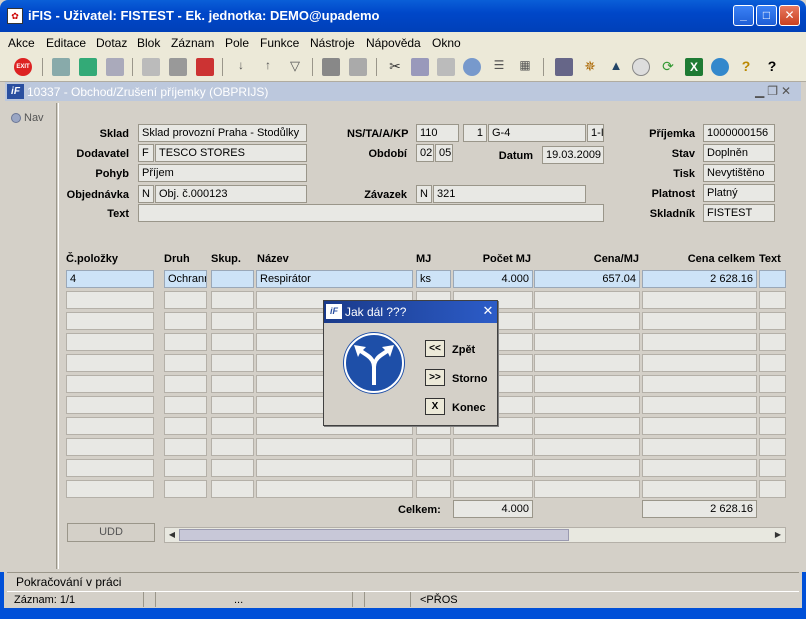 The width and height of the screenshot is (806, 619). Describe the element at coordinates (525, 67) in the screenshot. I see `grid-icon: ▦` at that location.